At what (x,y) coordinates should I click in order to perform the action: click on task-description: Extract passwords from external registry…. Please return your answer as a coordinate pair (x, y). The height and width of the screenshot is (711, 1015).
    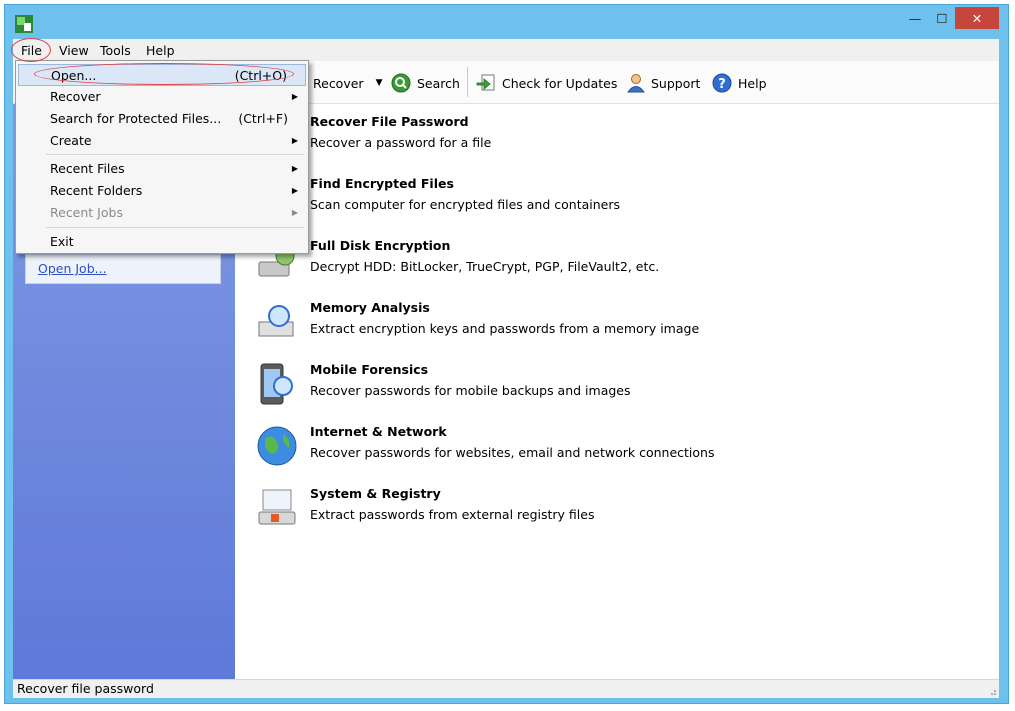
    Looking at the image, I should click on (452, 514).